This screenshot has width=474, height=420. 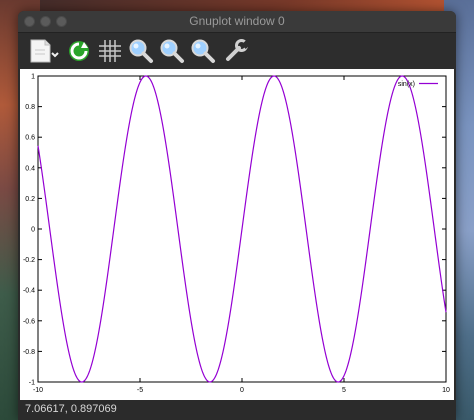 I want to click on replot-icon, so click(x=79, y=51).